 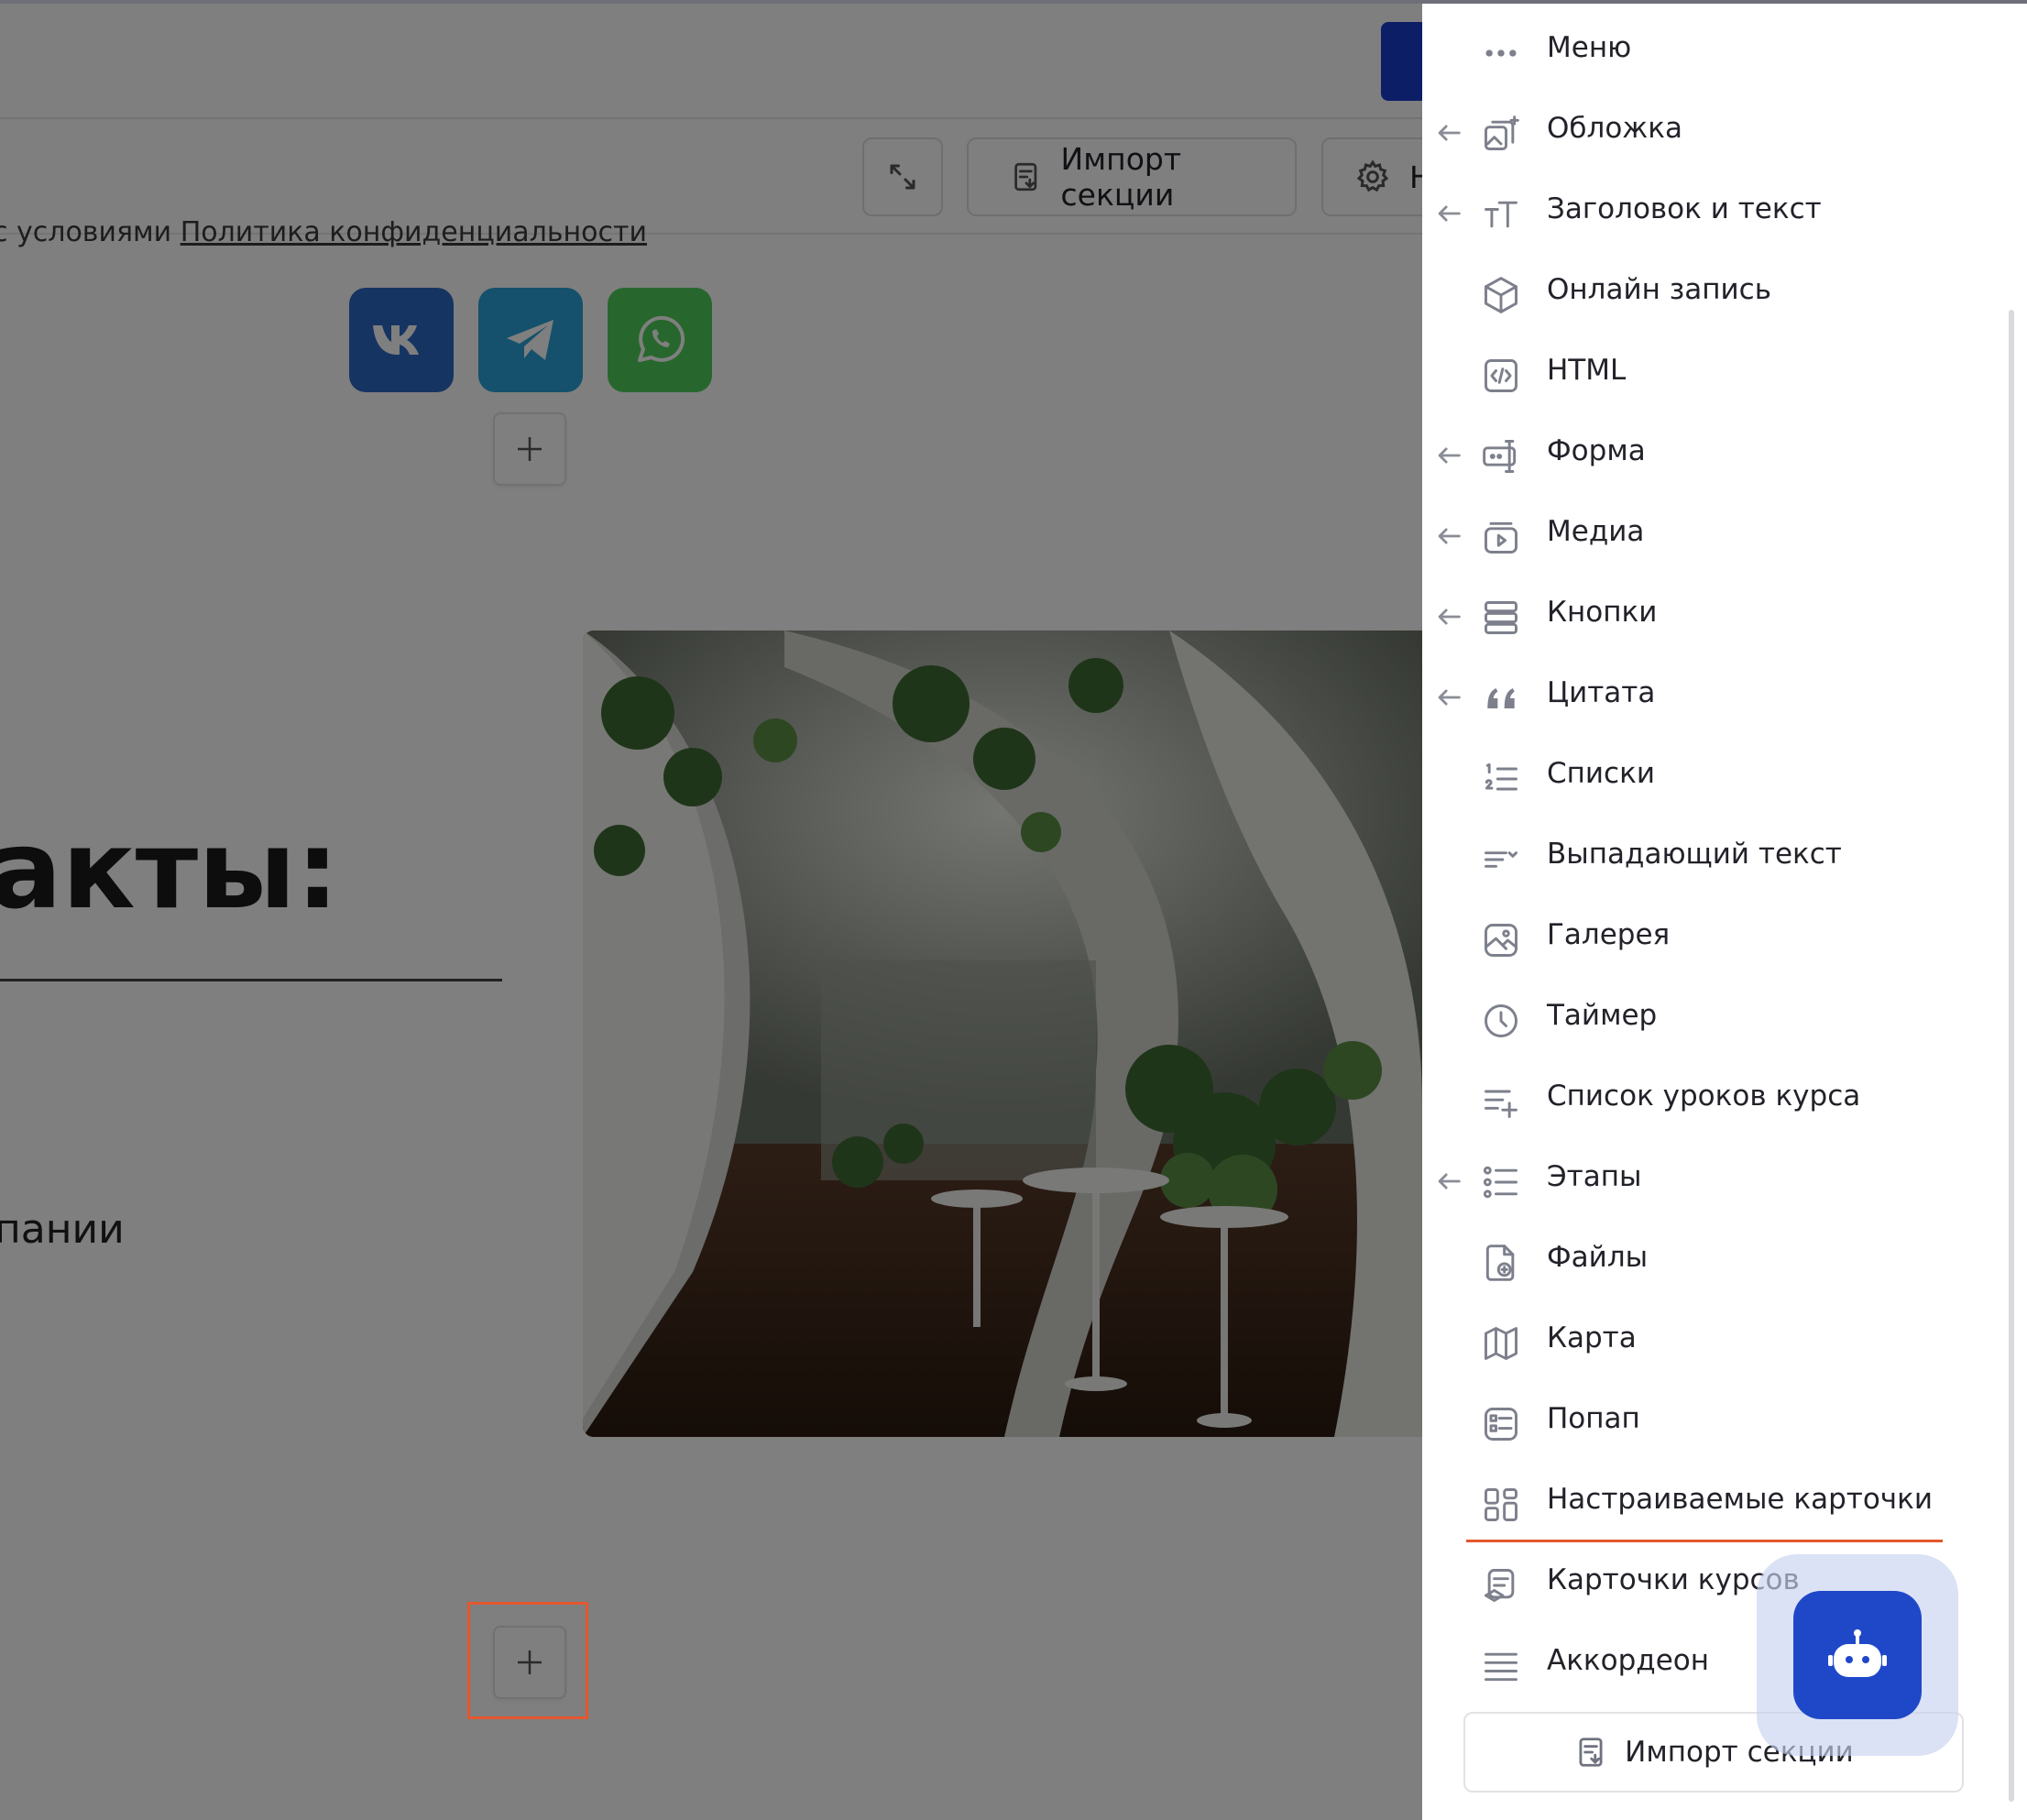 I want to click on numbered-list-icon, so click(x=1501, y=779).